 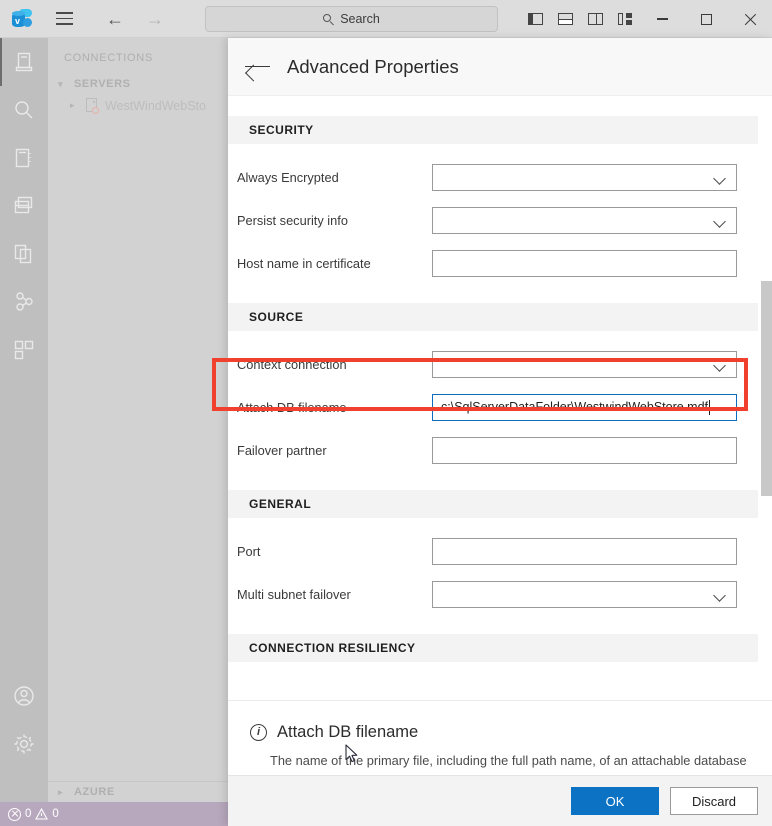 I want to click on field-label: Persist security info, so click(x=292, y=220).